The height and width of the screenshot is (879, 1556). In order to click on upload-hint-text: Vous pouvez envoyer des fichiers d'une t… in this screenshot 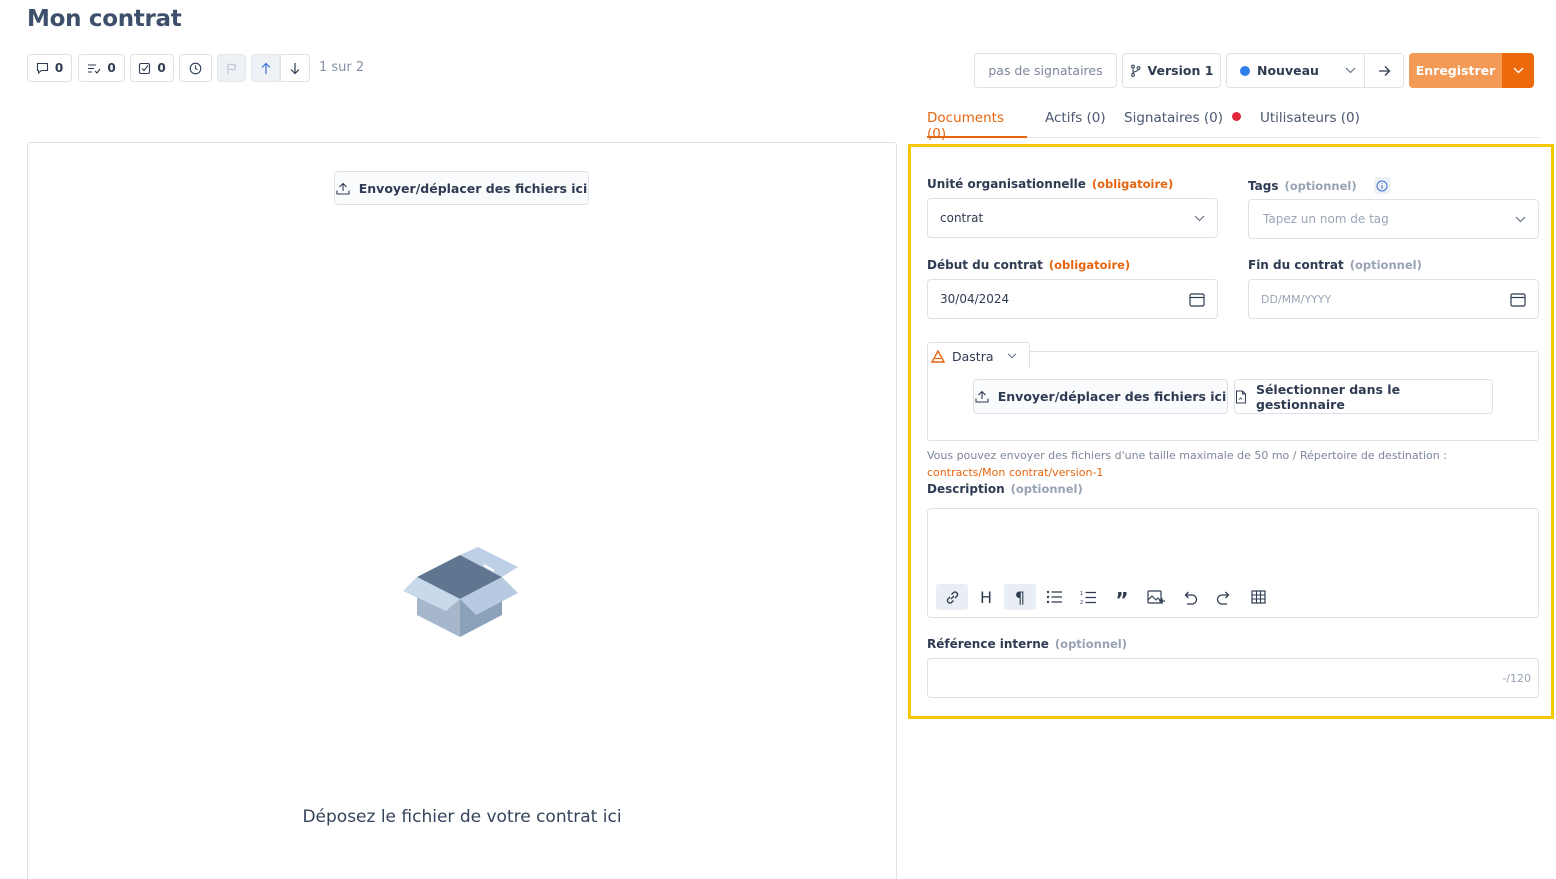, I will do `click(1187, 455)`.